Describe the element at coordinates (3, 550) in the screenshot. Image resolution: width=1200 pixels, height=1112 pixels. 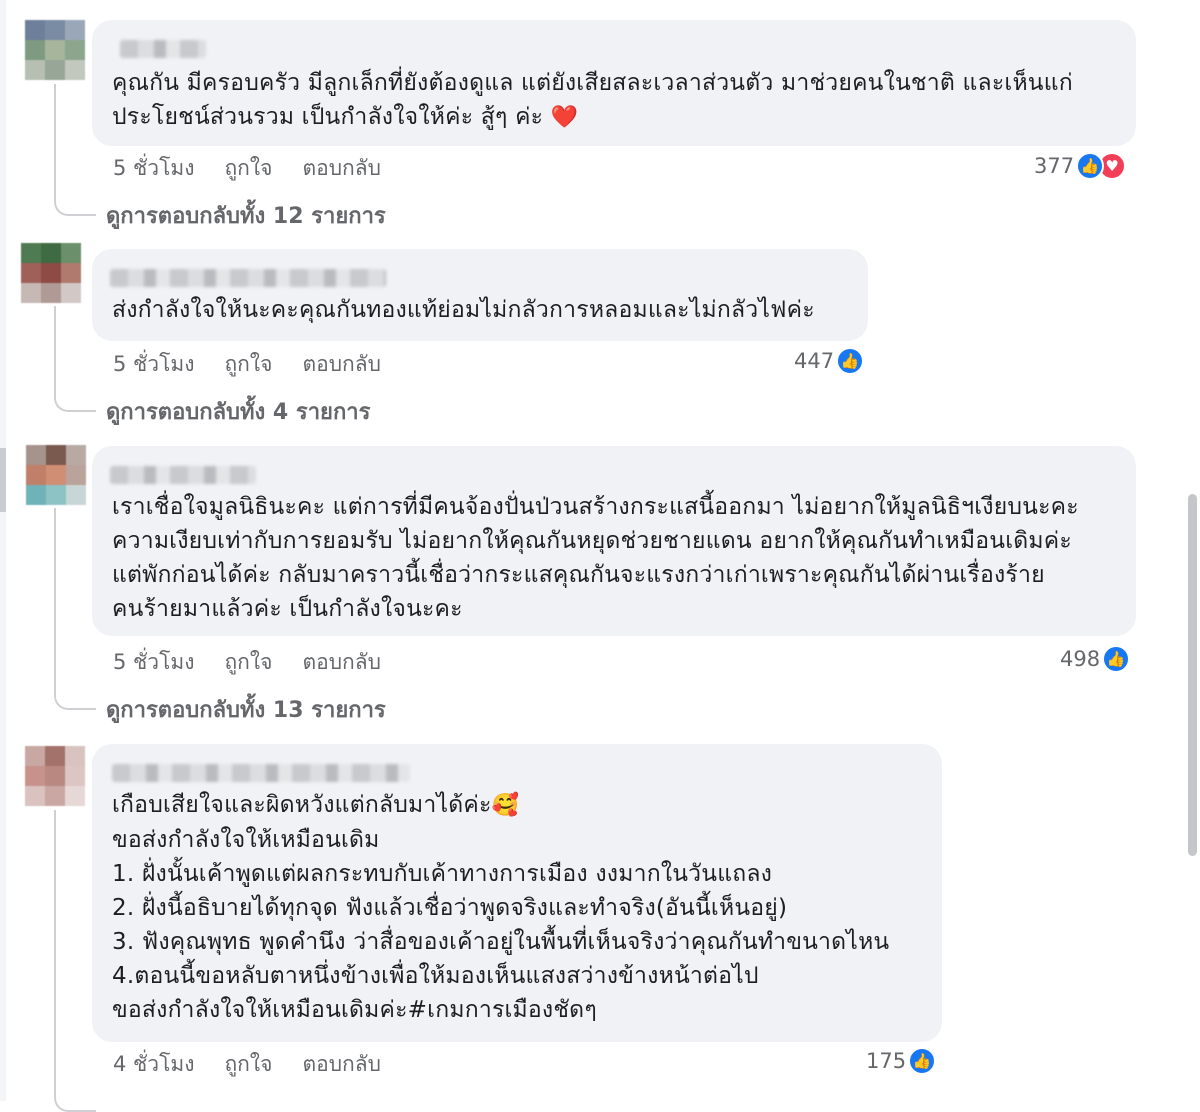
I see `left-edge-strip` at that location.